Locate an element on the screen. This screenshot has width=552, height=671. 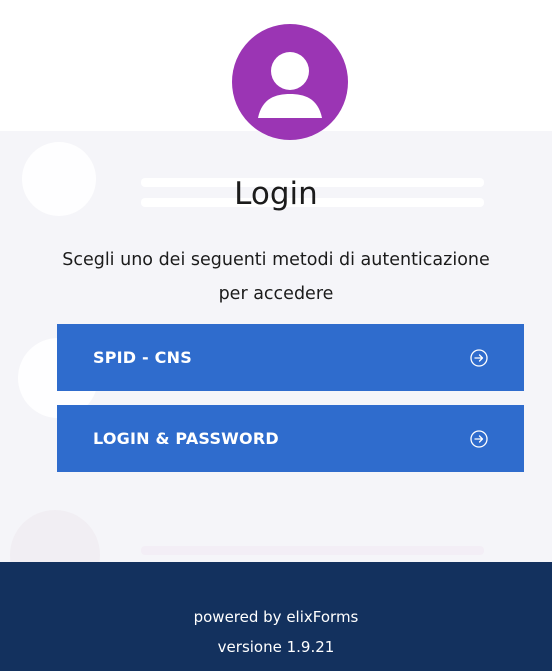
user-icon is located at coordinates (290, 85).